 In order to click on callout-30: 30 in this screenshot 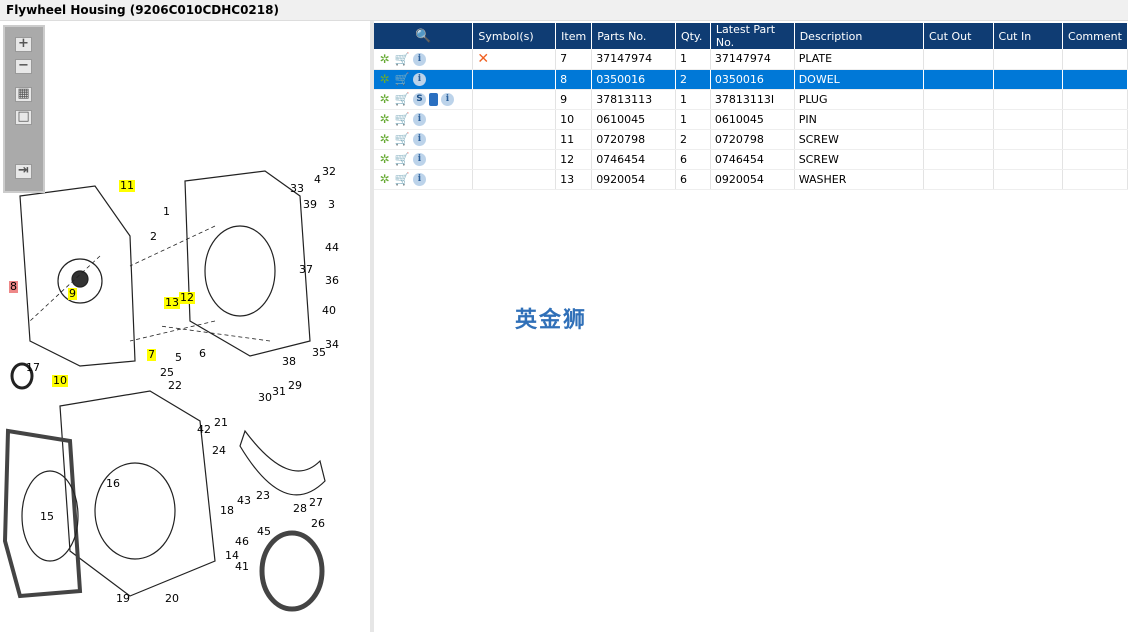, I will do `click(265, 398)`.